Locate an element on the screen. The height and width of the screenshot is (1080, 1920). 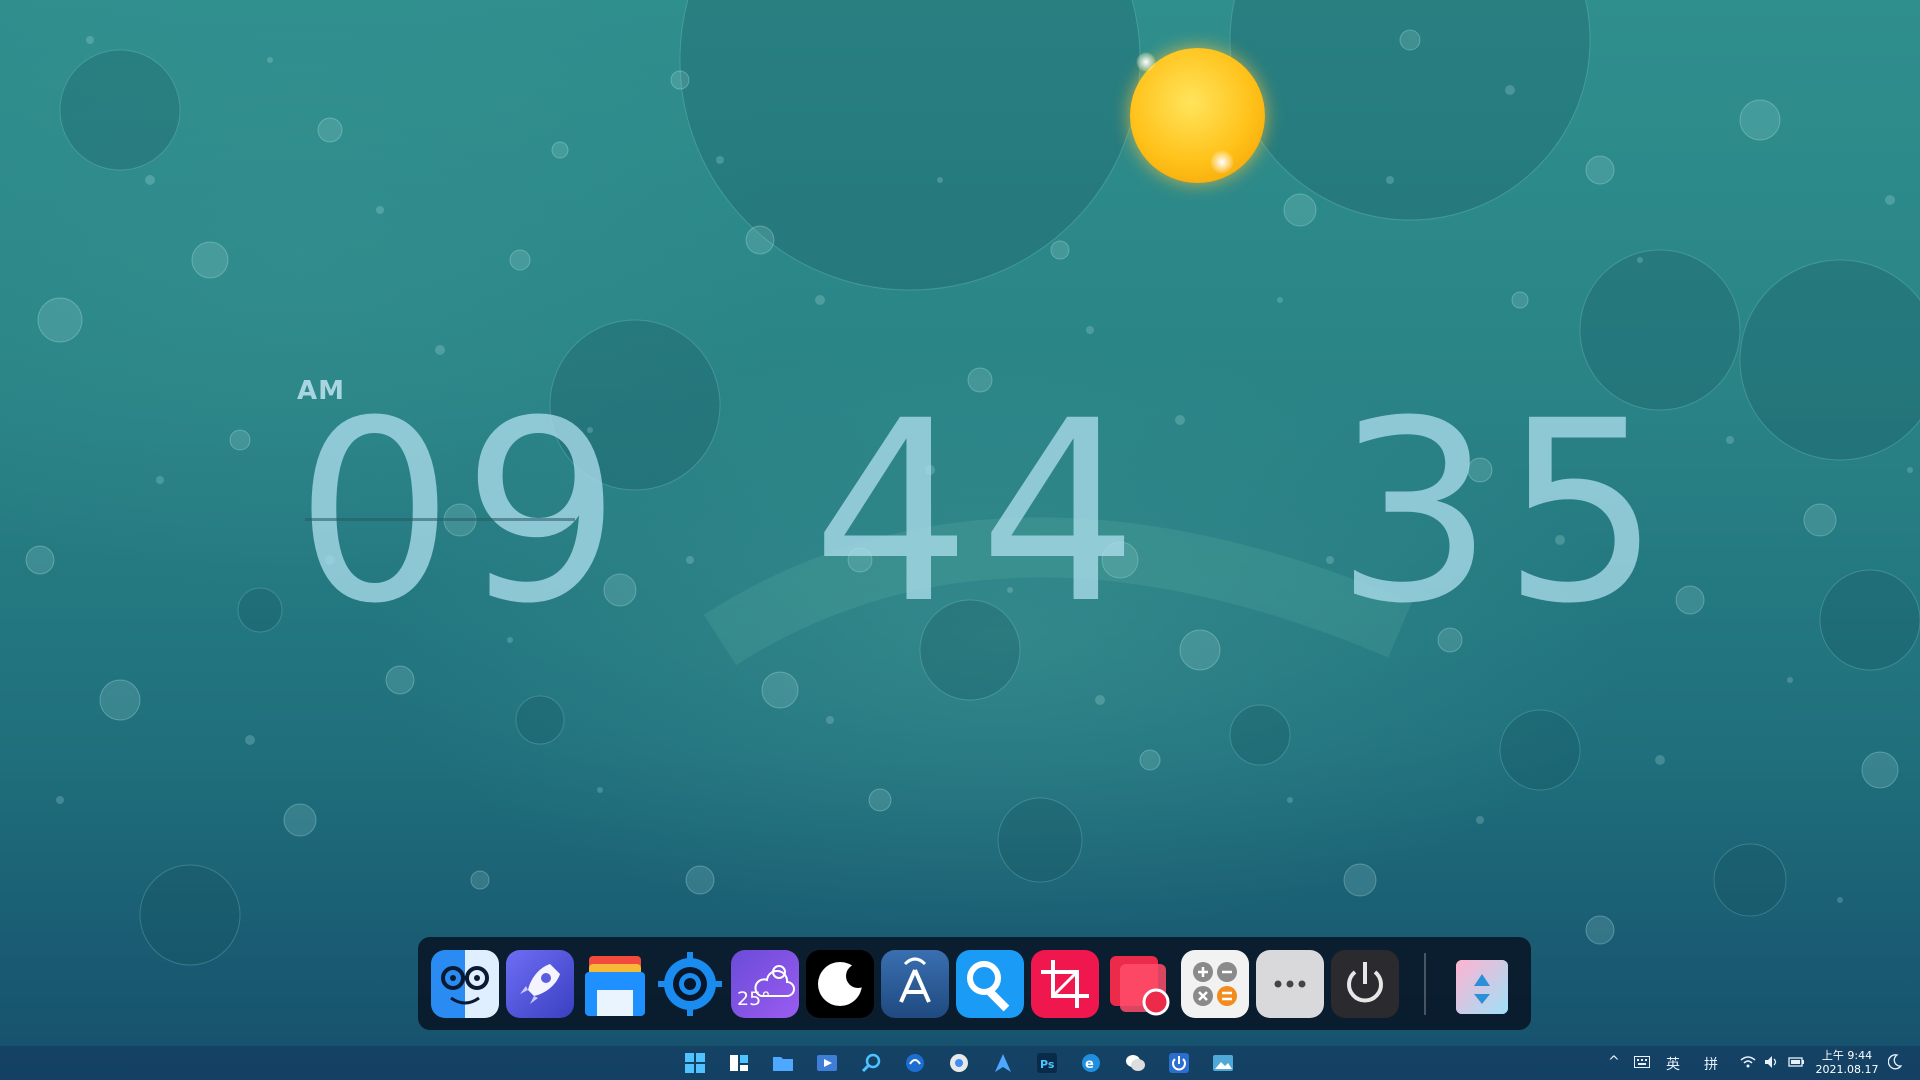
gear-icon is located at coordinates (690, 984).